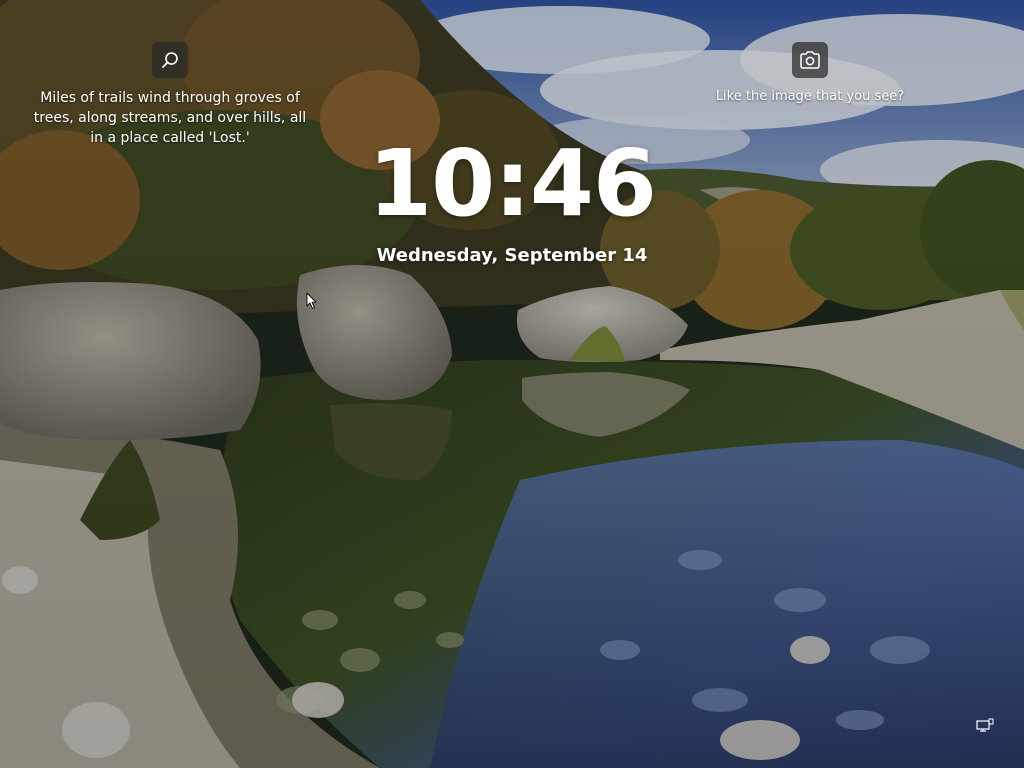  I want to click on like-image-text: Like the image that you see?, so click(810, 97).